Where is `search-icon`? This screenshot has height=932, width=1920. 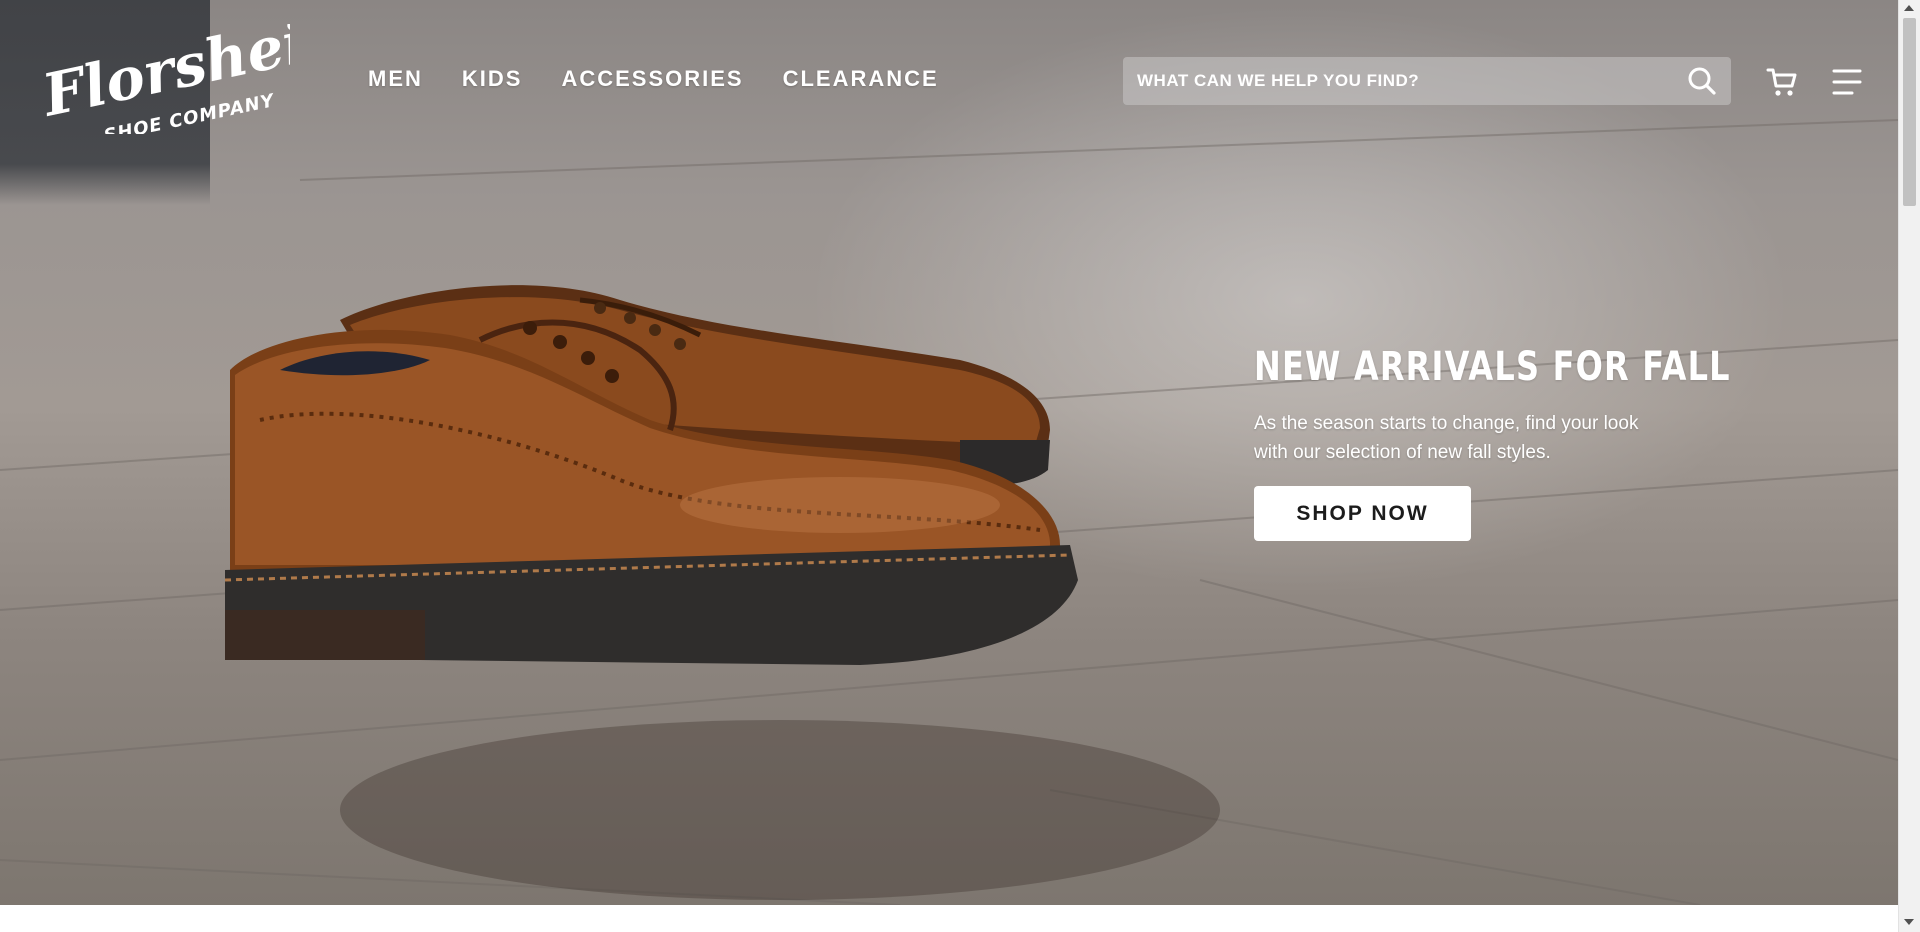
search-icon is located at coordinates (1702, 81).